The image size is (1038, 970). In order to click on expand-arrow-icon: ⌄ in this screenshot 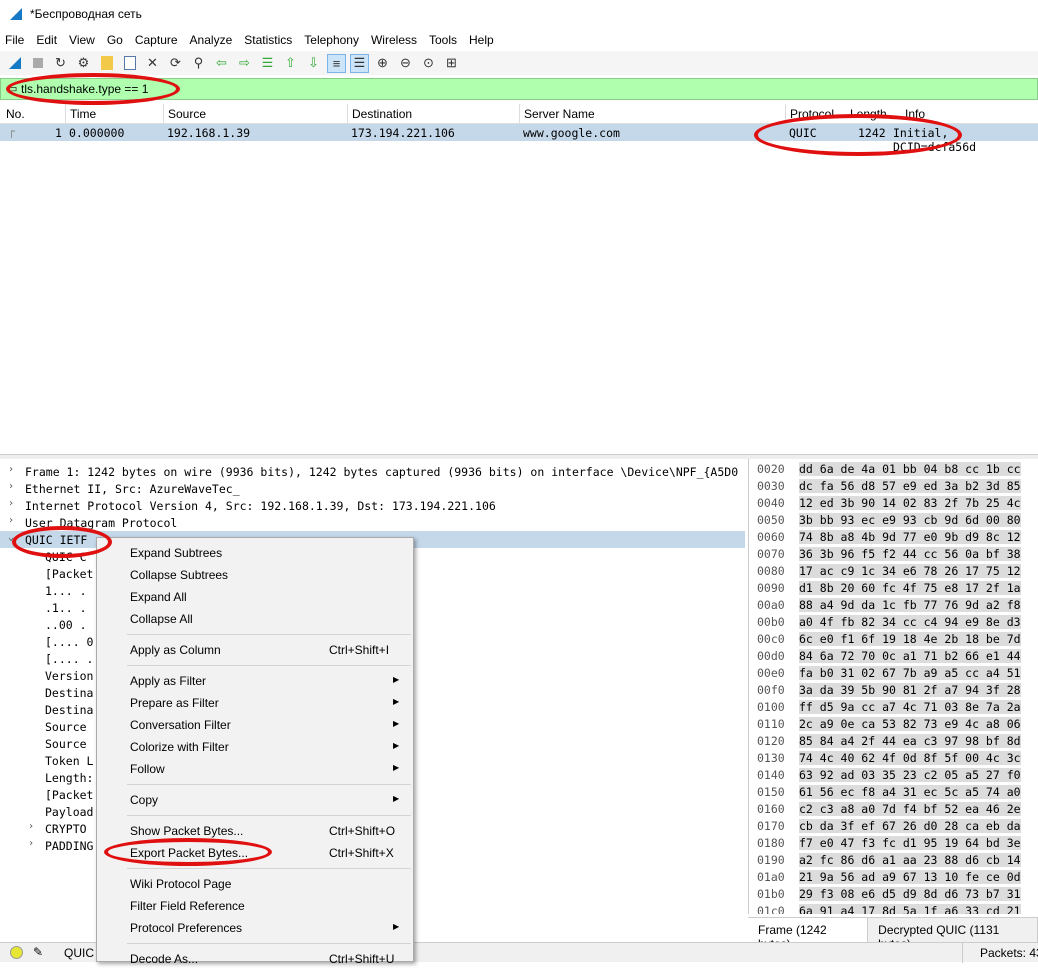, I will do `click(11, 537)`.